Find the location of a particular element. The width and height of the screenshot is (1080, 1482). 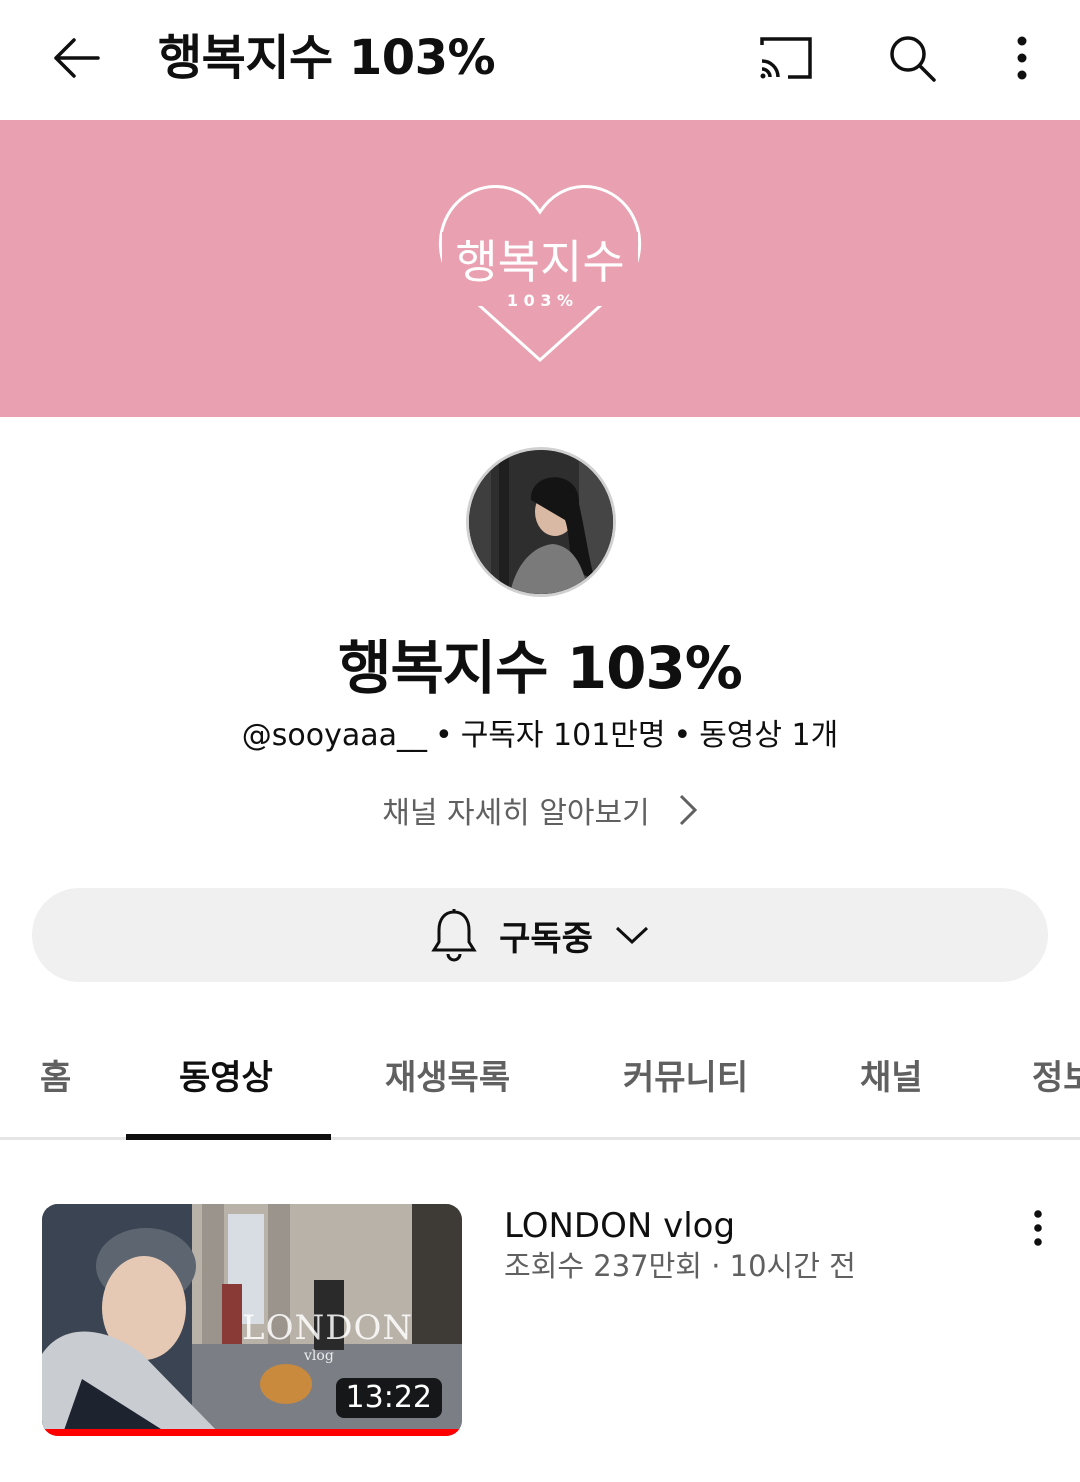

cast-button is located at coordinates (785, 58).